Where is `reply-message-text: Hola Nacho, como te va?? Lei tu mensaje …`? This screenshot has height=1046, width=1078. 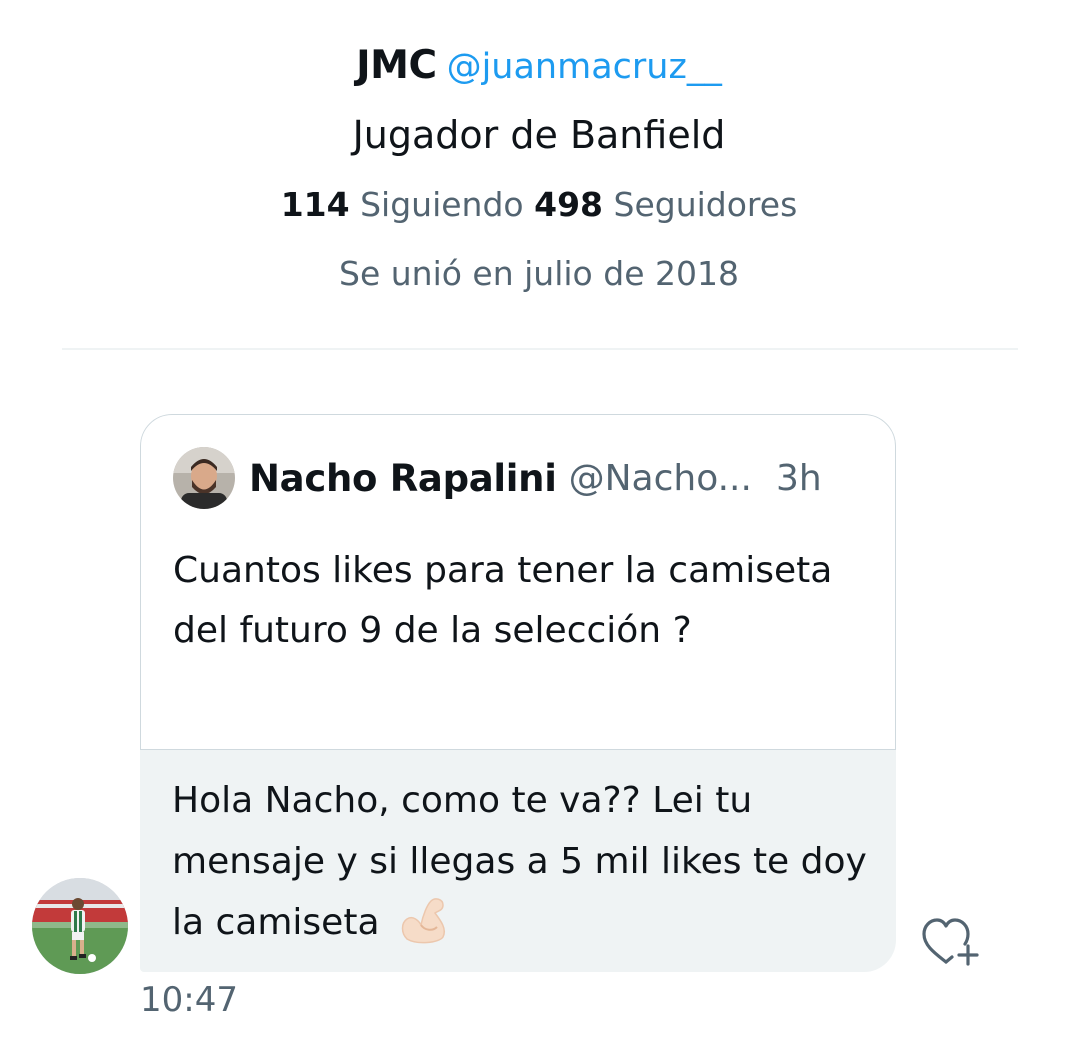 reply-message-text: Hola Nacho, como te va?? Lei tu mensaje … is located at coordinates (519, 861).